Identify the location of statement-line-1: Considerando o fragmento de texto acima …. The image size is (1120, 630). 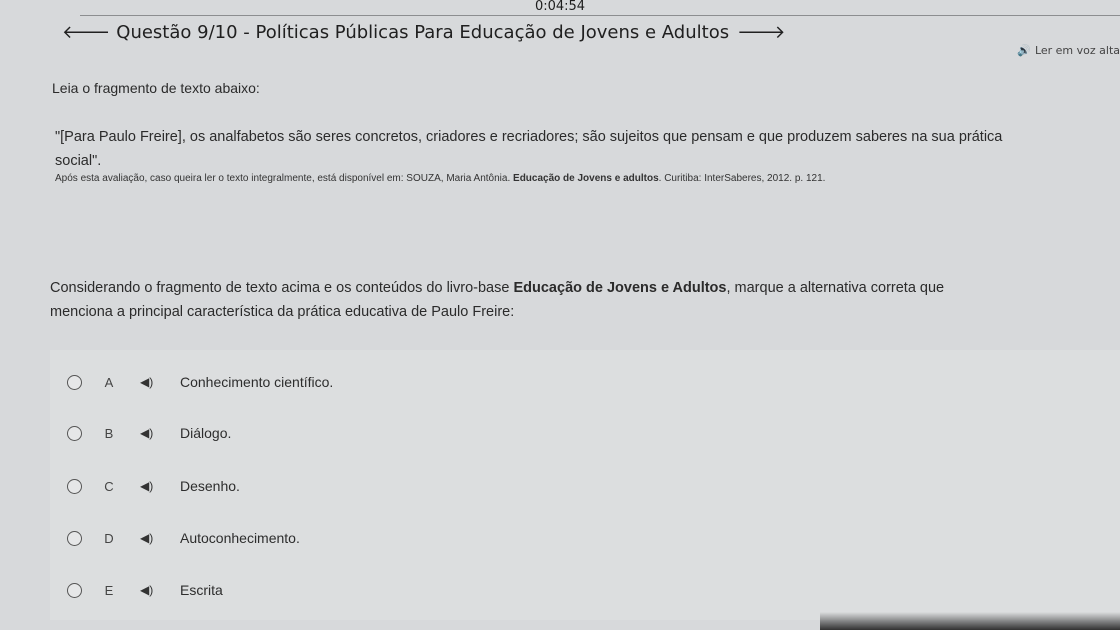
(585, 288).